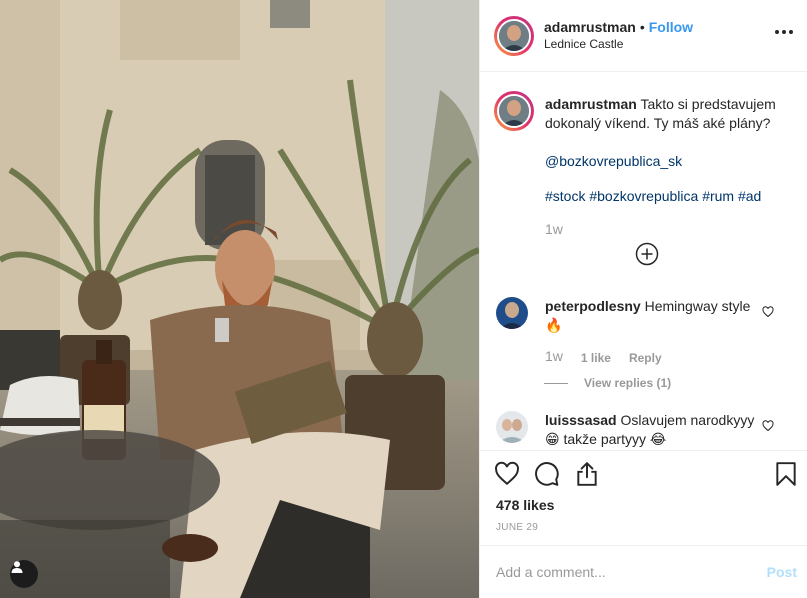 The image size is (807, 598). I want to click on comment-icon, so click(547, 474).